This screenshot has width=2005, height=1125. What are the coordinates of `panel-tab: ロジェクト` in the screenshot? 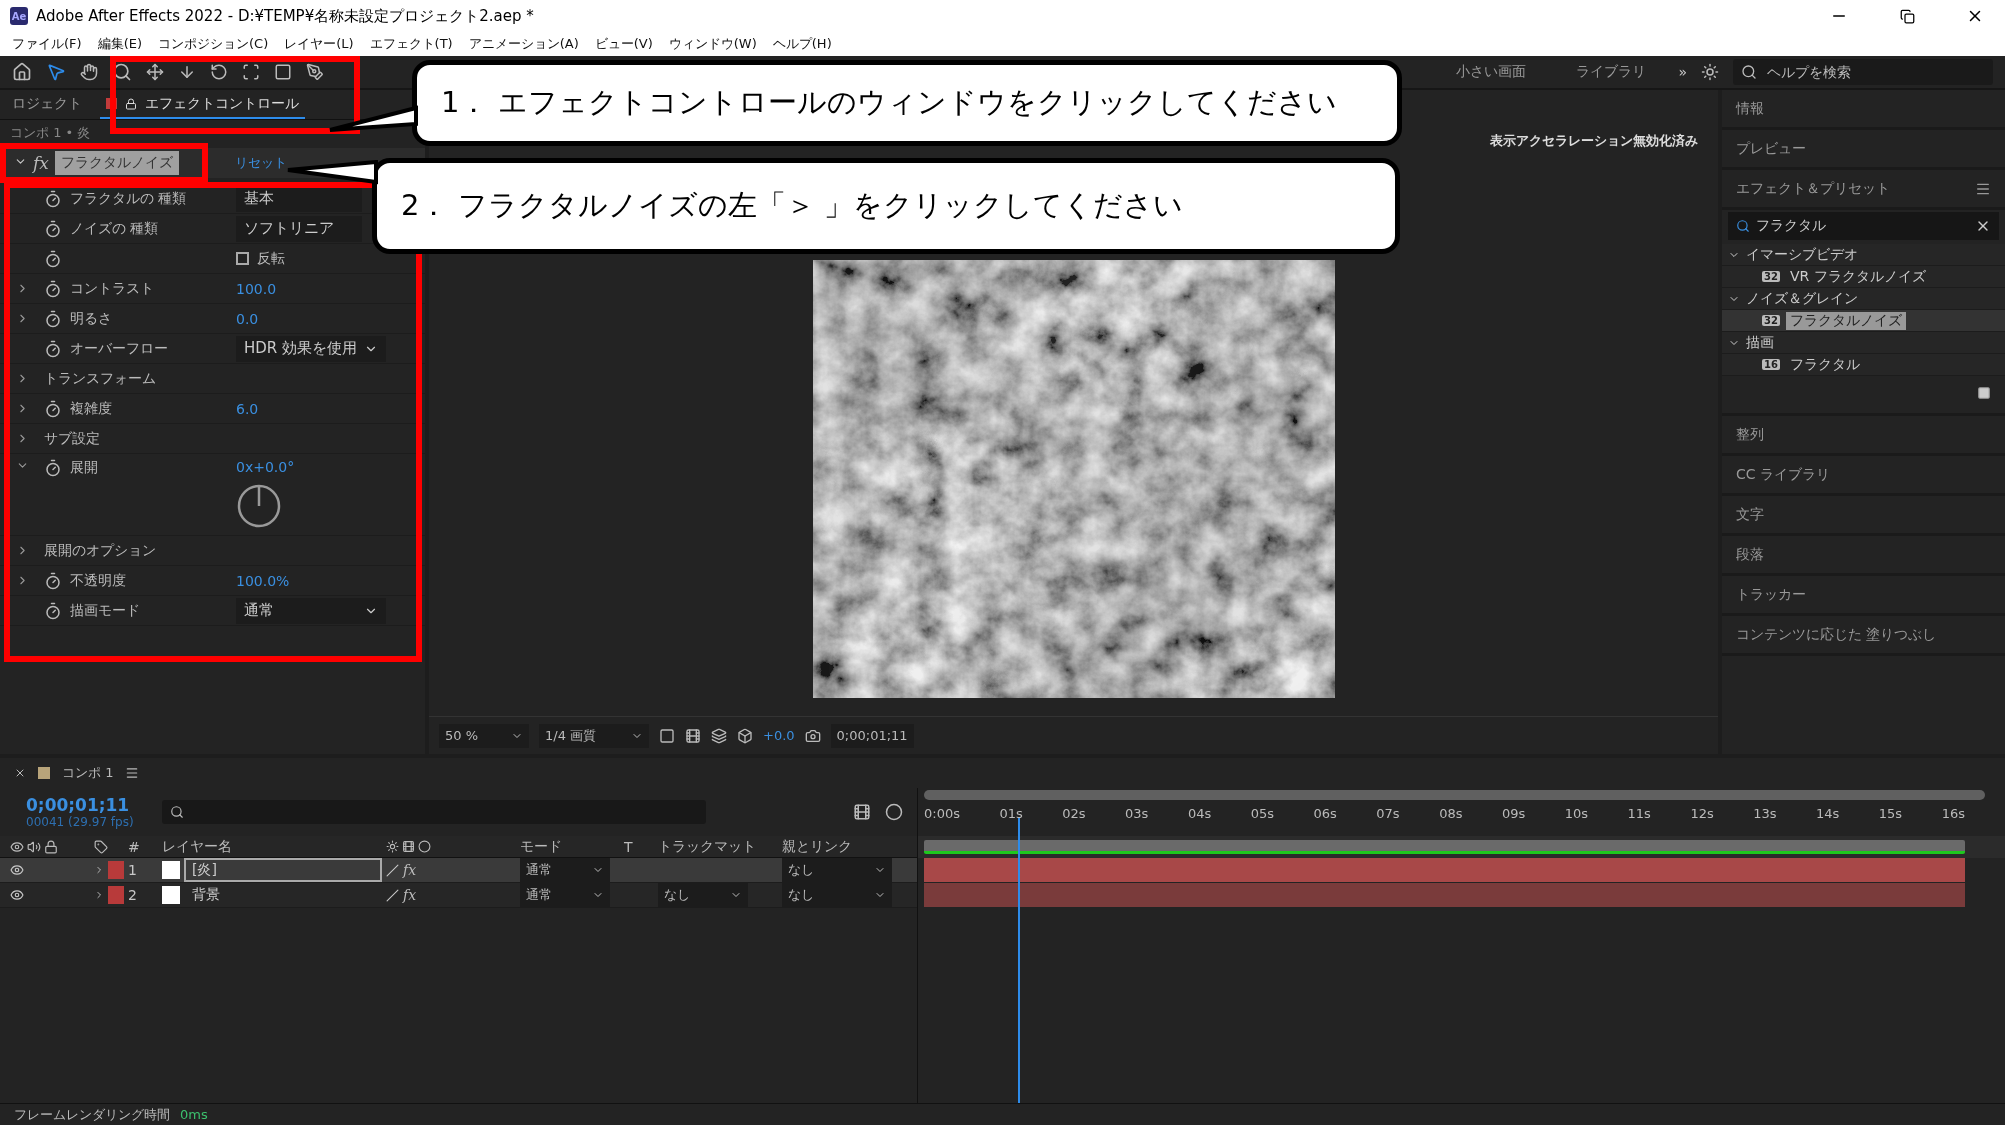 It's located at (47, 104).